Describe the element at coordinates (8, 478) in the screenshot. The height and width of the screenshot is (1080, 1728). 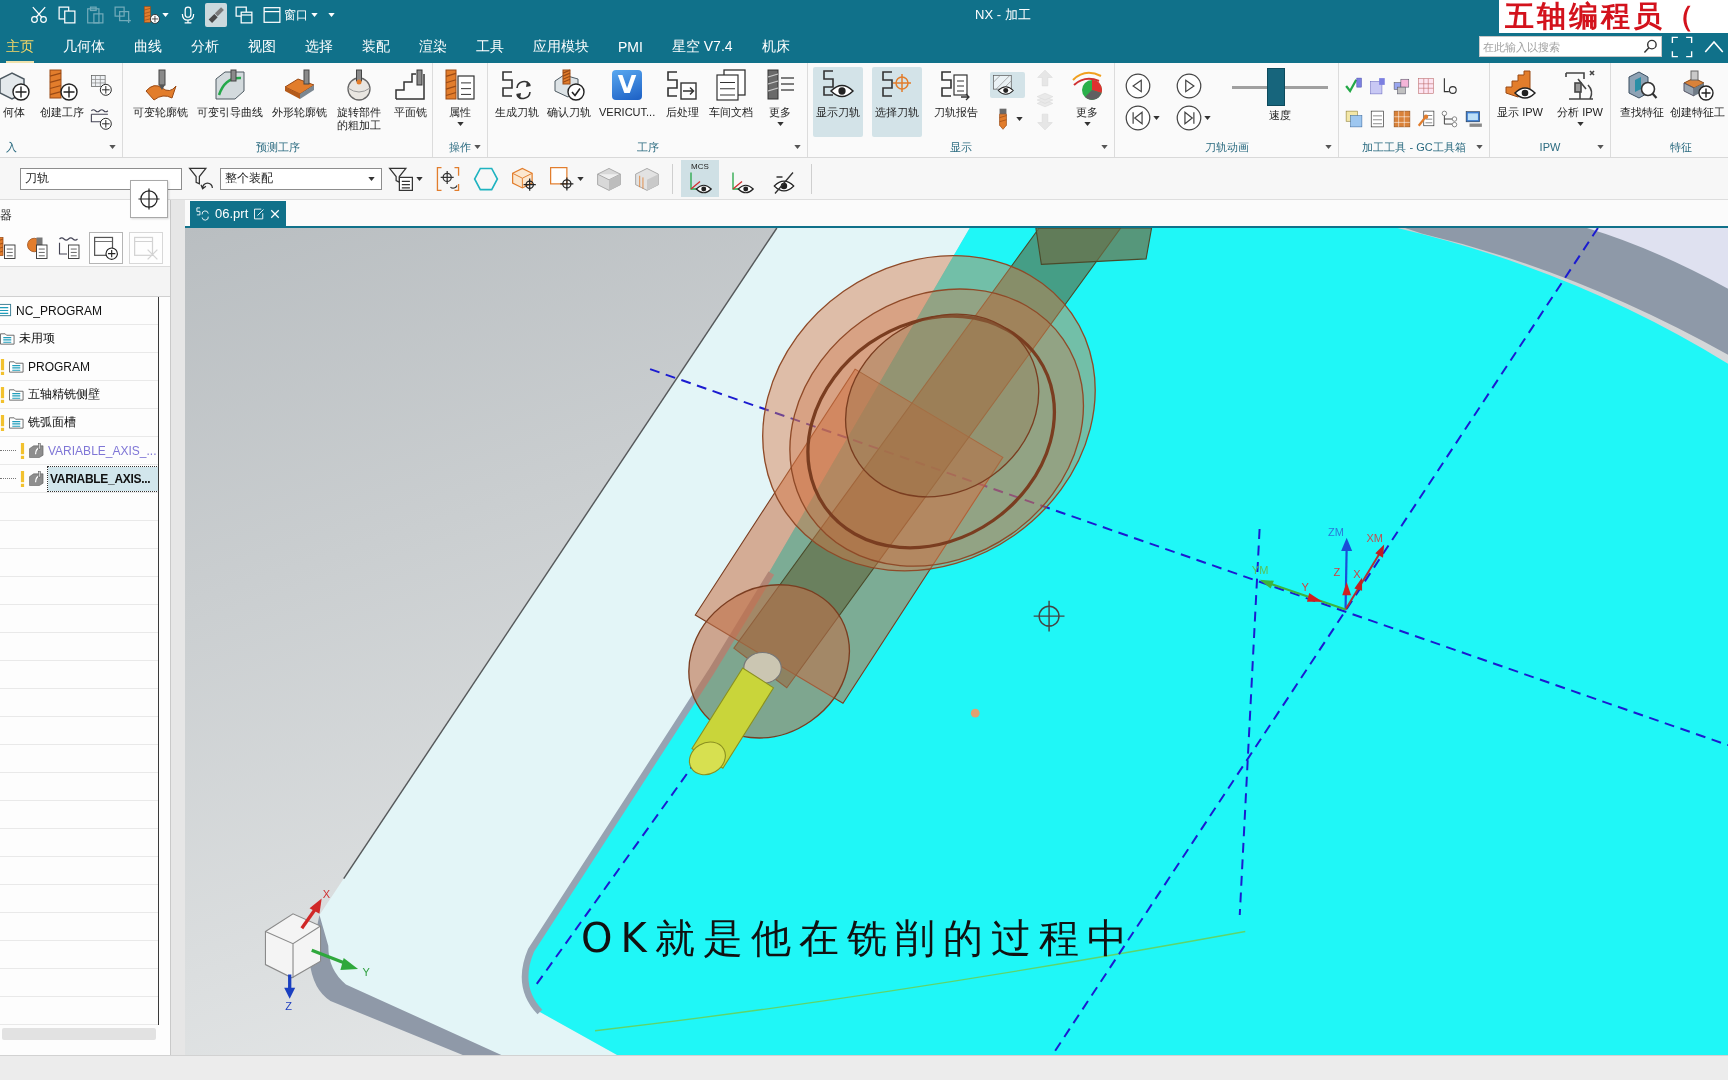
I see `tree-line` at that location.